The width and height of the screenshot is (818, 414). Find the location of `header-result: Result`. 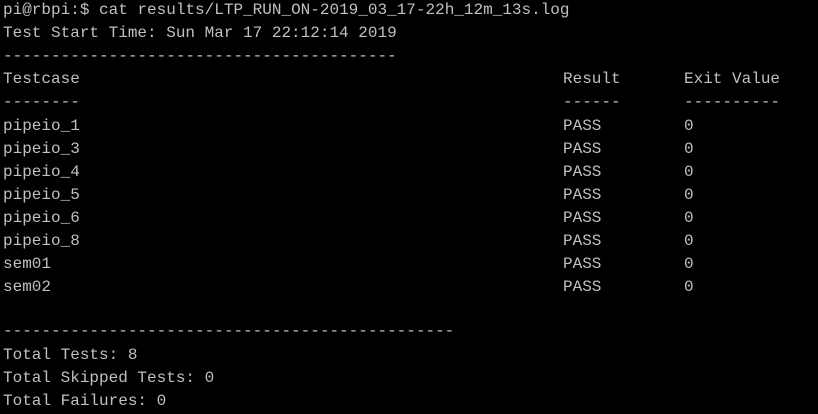

header-result: Result is located at coordinates (592, 79).